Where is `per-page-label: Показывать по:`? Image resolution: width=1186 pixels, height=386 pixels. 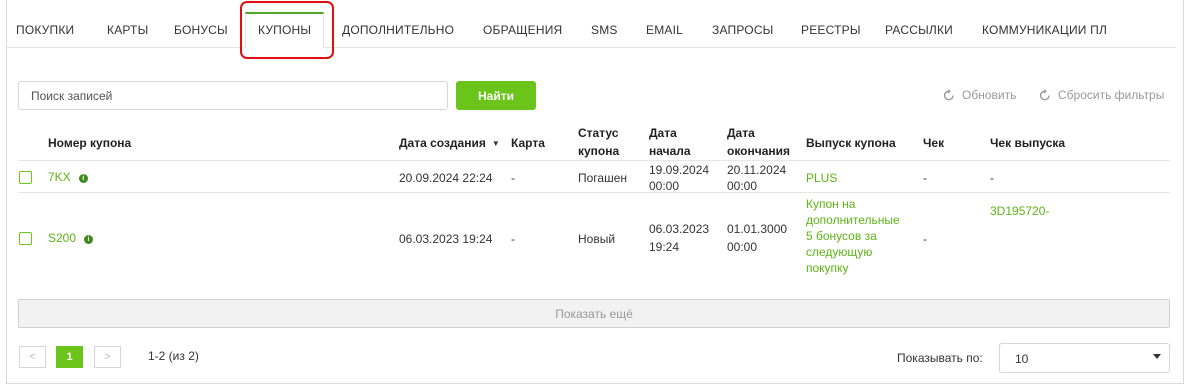
per-page-label: Показывать по: is located at coordinates (940, 358).